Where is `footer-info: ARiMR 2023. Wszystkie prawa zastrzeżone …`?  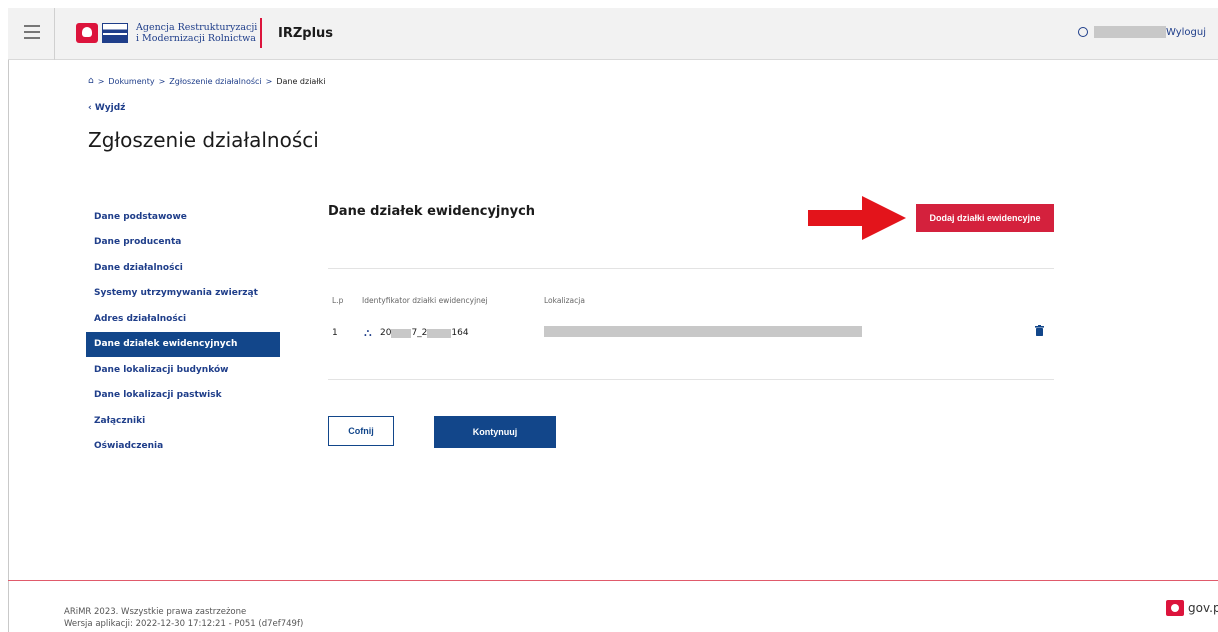 footer-info: ARiMR 2023. Wszystkie prawa zastrzeżone … is located at coordinates (183, 618).